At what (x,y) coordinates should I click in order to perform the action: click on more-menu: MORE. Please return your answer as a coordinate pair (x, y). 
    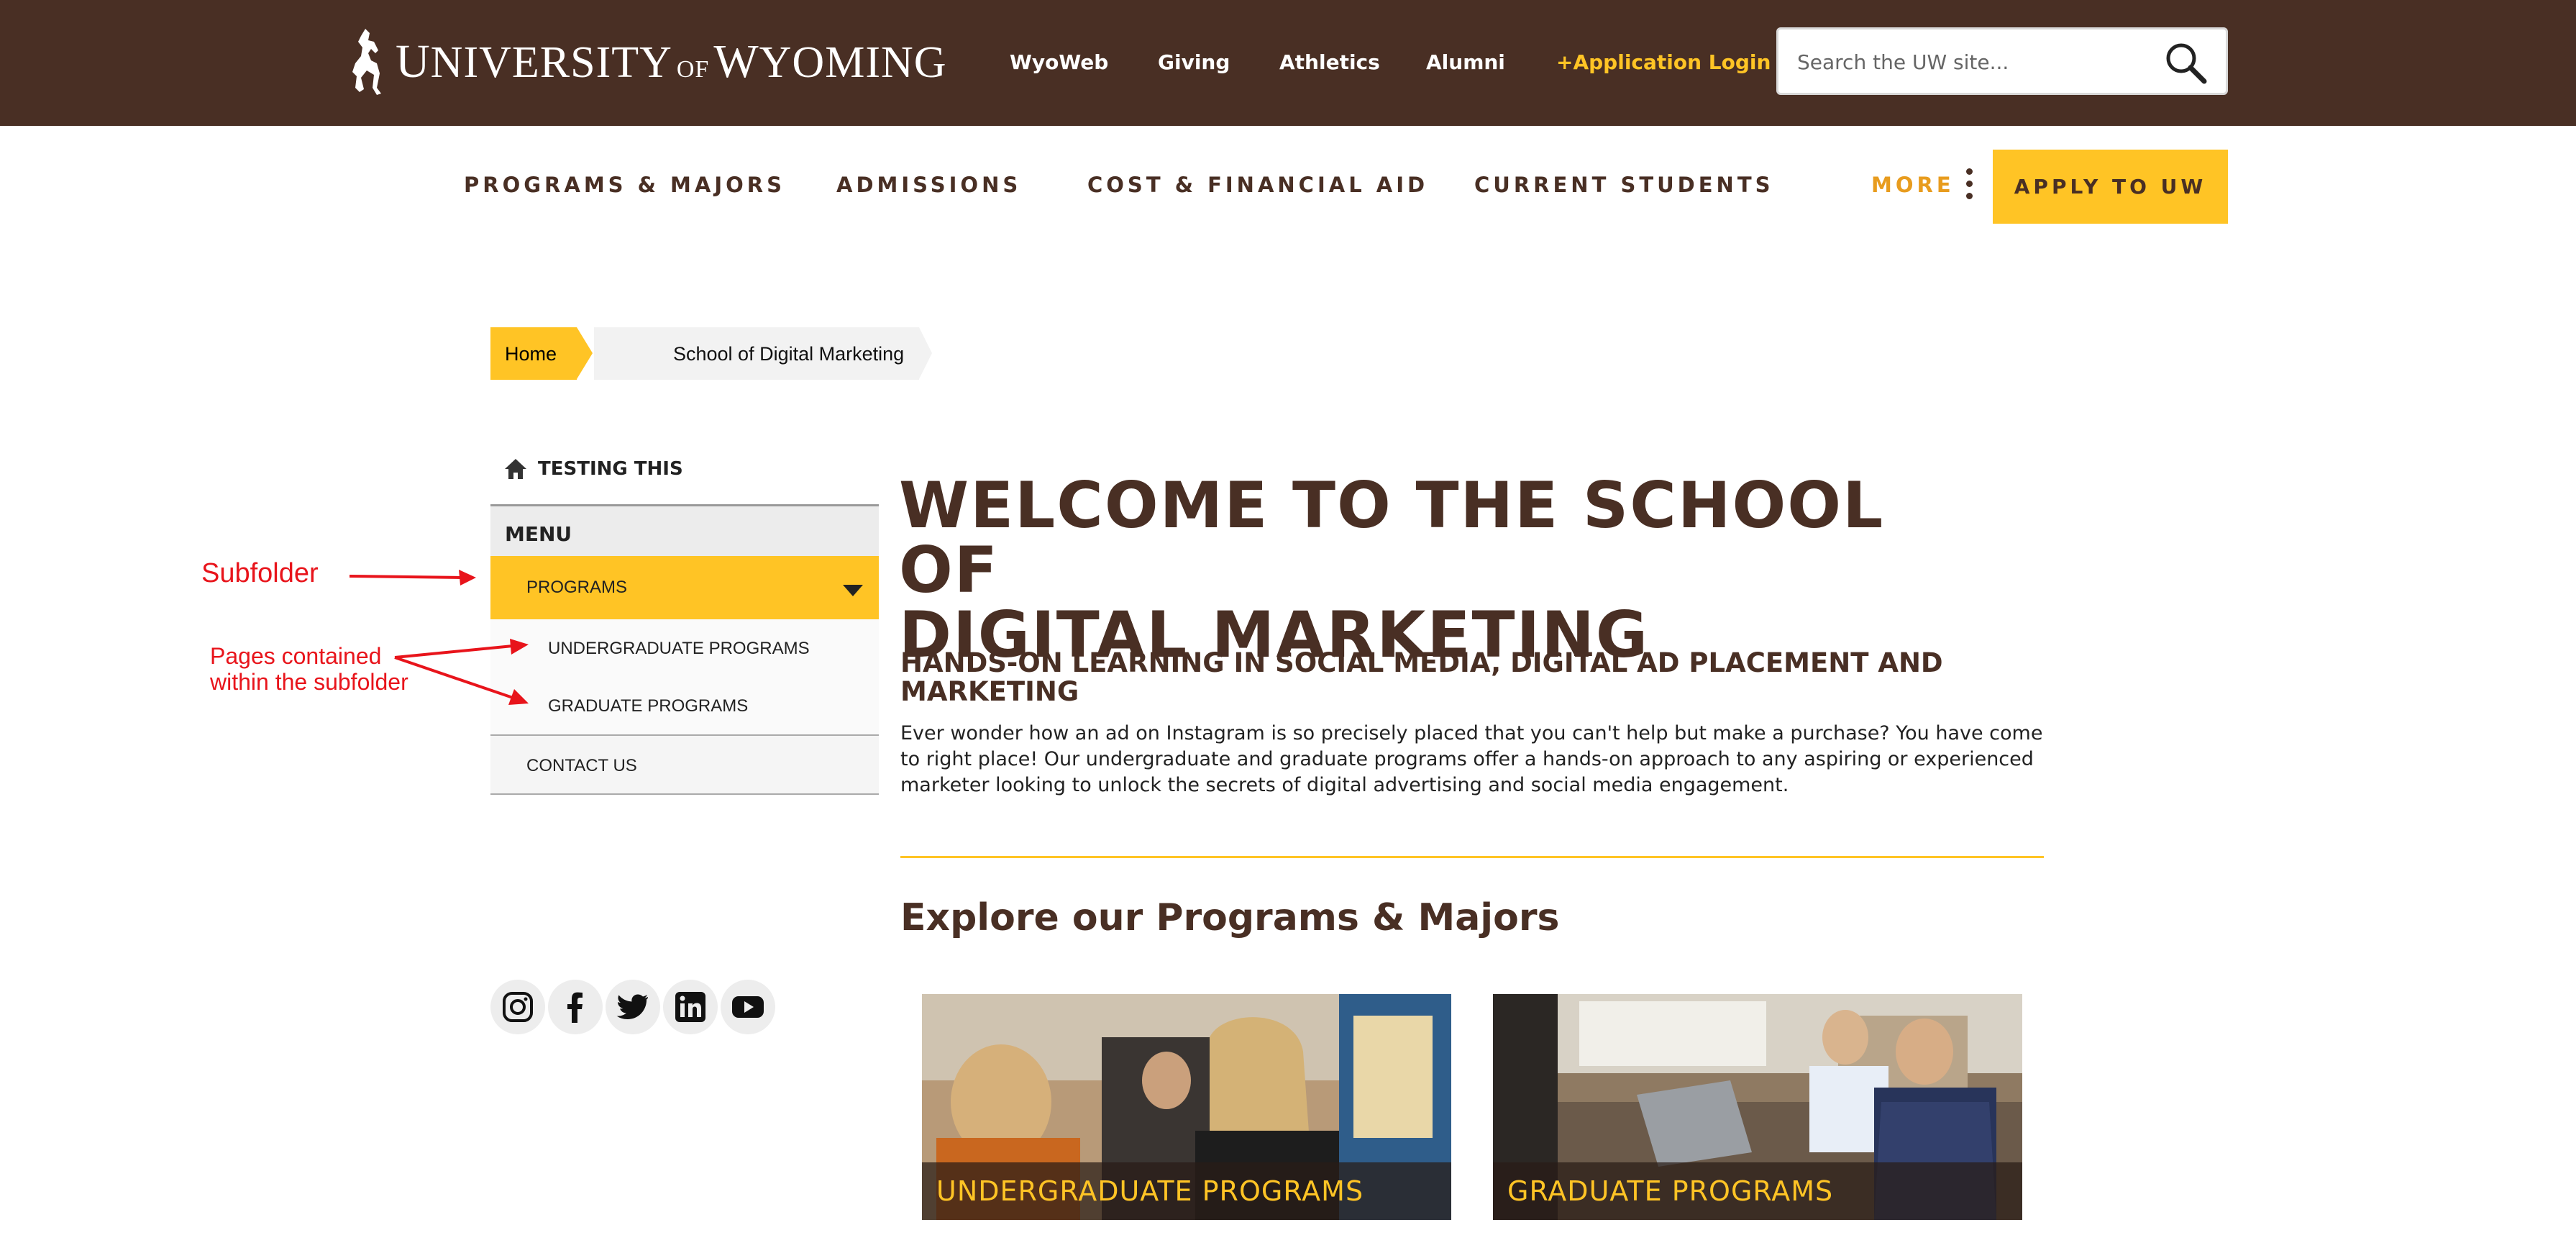
    Looking at the image, I should click on (1913, 185).